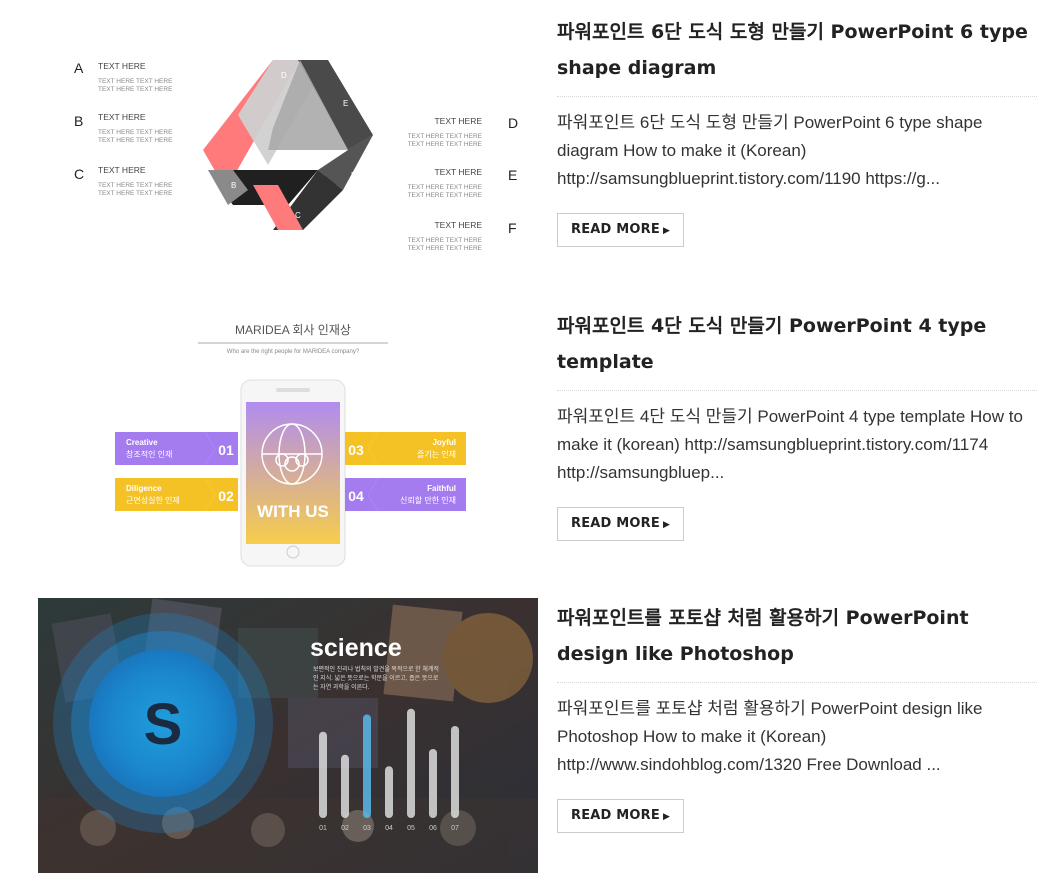 This screenshot has width=1051, height=883. Describe the element at coordinates (226, 450) in the screenshot. I see `card-num: 01` at that location.